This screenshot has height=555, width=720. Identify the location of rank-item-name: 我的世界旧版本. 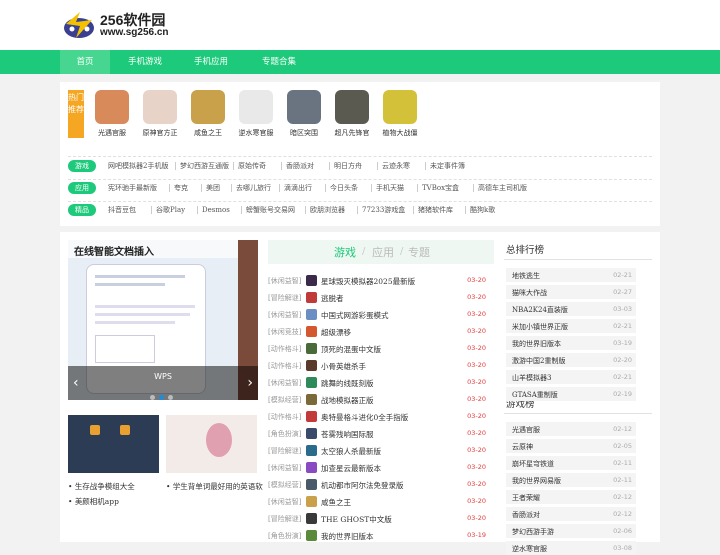
(536, 344).